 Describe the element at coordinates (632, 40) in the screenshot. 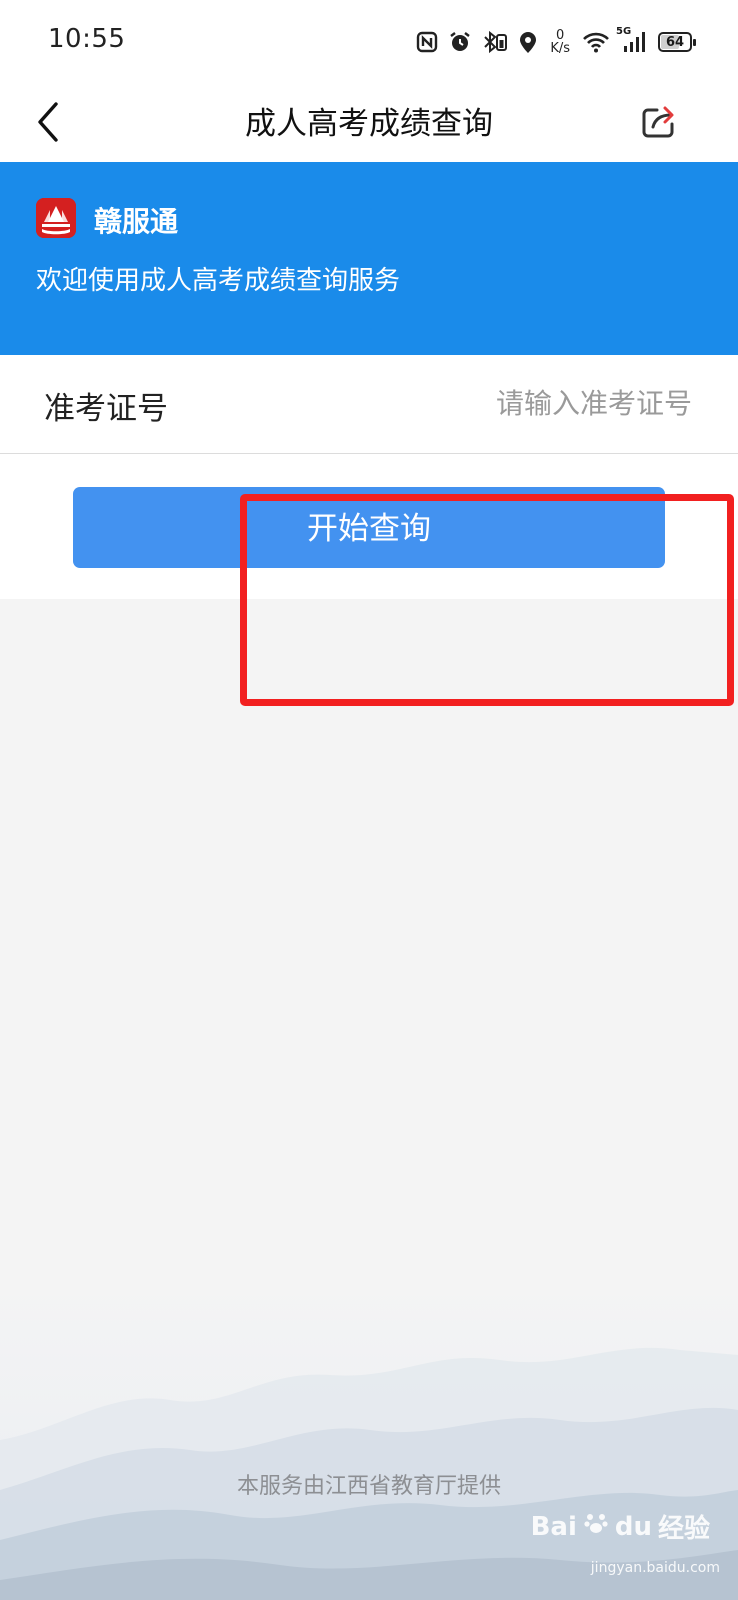

I see `signal-icon: 5G` at that location.